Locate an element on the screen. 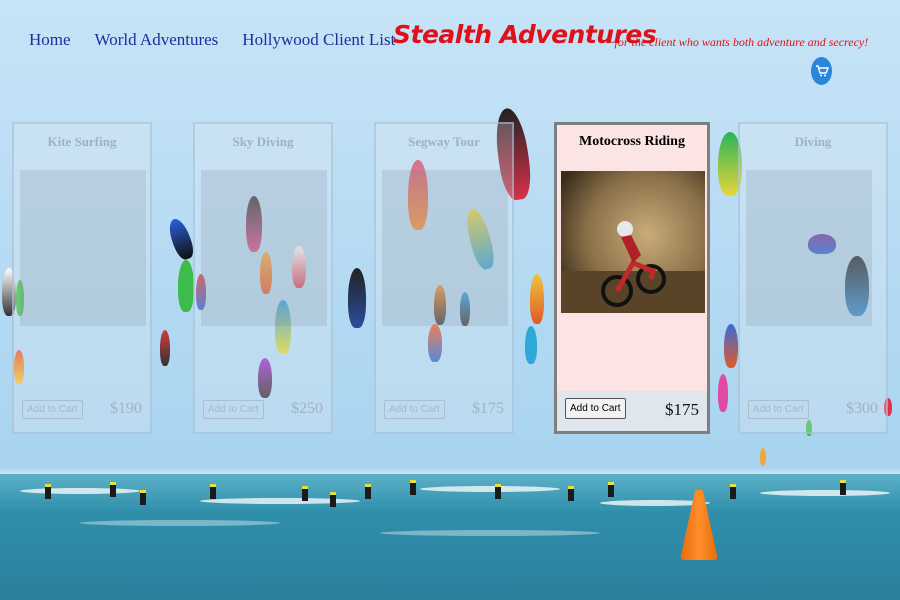 This screenshot has height=600, width=900. nav-link-hollywood-client-list: Hollywood Client List is located at coordinates (318, 40).